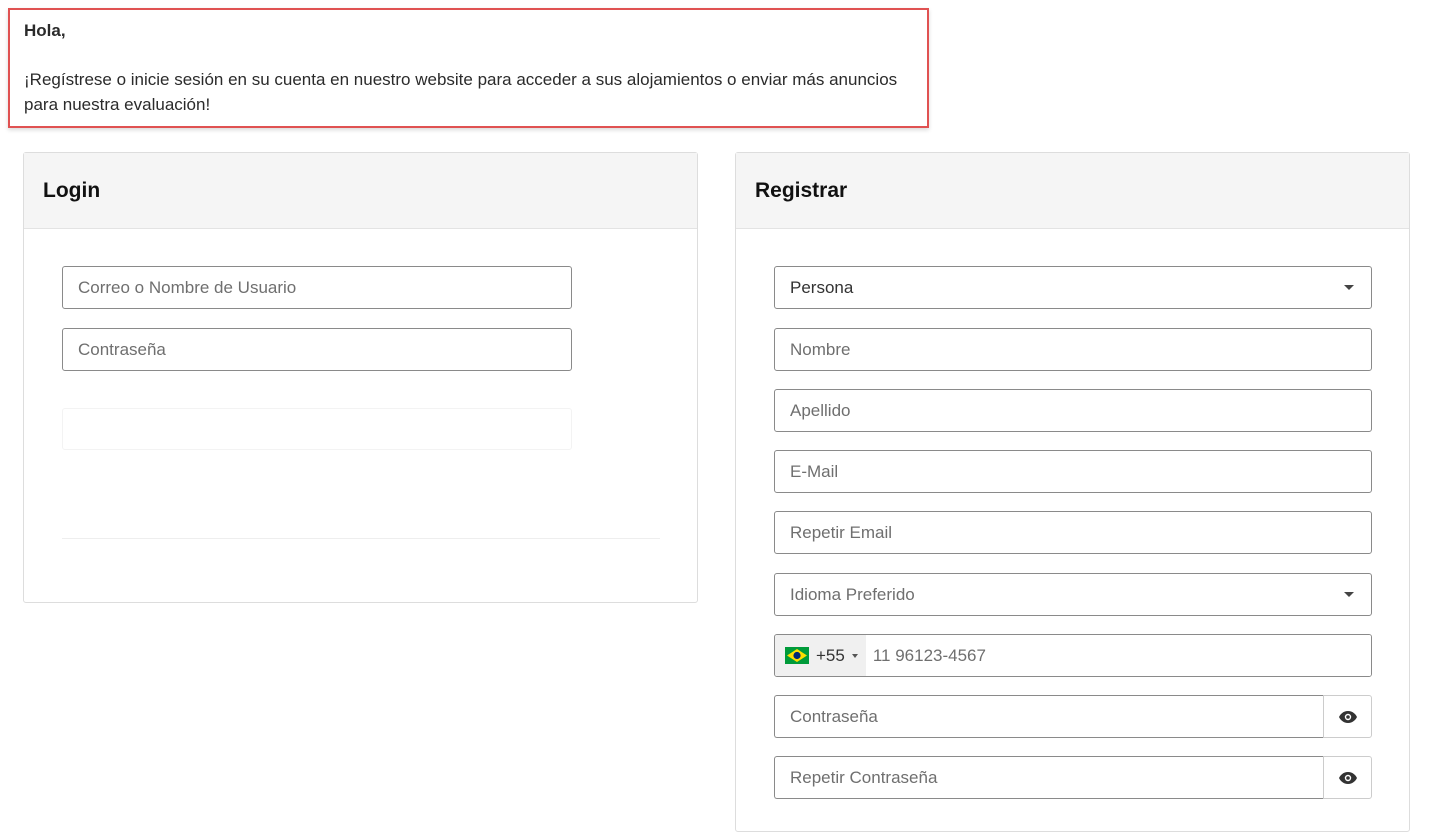 This screenshot has width=1429, height=832. What do you see at coordinates (360, 191) in the screenshot?
I see `login-panel-header: Login` at bounding box center [360, 191].